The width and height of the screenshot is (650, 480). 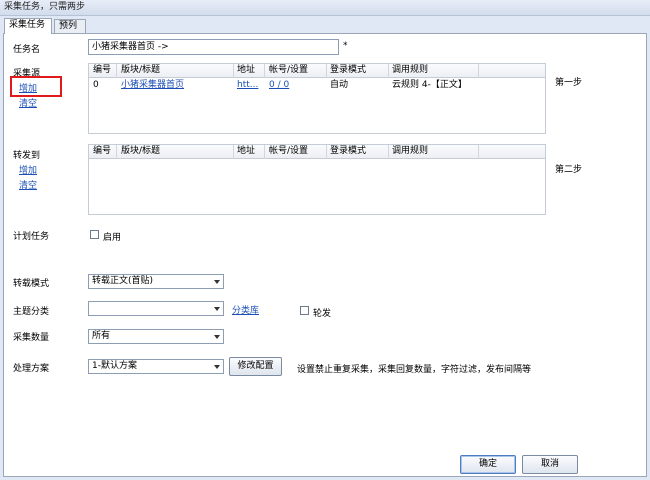 What do you see at coordinates (152, 85) in the screenshot?
I see `row-title-link: 小猪采集器首页` at bounding box center [152, 85].